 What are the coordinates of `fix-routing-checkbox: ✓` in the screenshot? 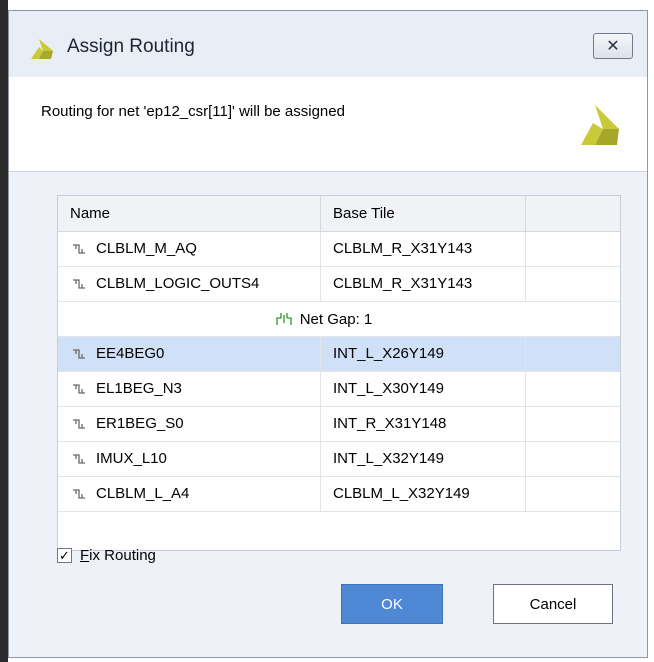 It's located at (64, 555).